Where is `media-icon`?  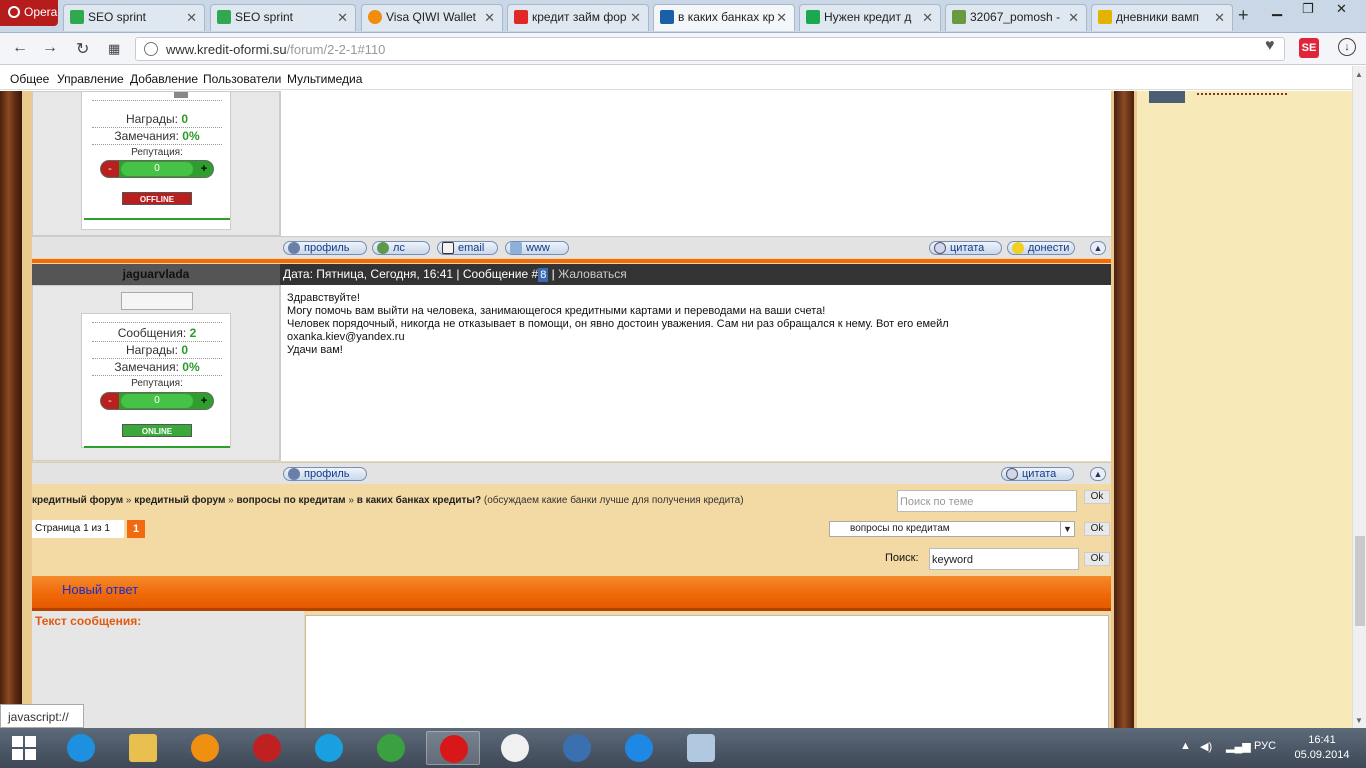 media-icon is located at coordinates (577, 748).